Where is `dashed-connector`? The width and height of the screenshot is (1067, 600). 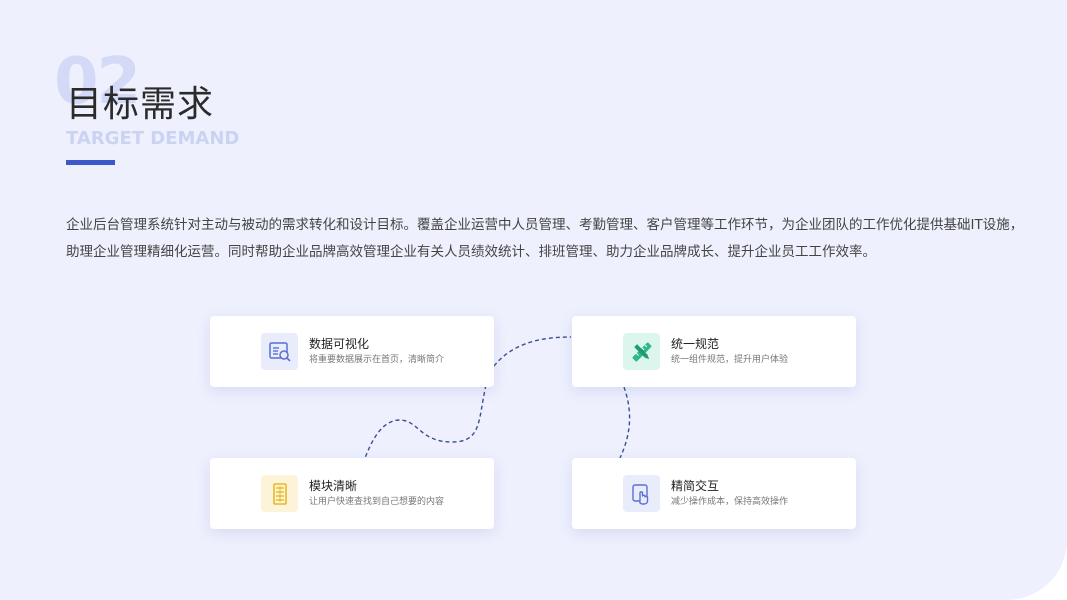 dashed-connector is located at coordinates (497, 397).